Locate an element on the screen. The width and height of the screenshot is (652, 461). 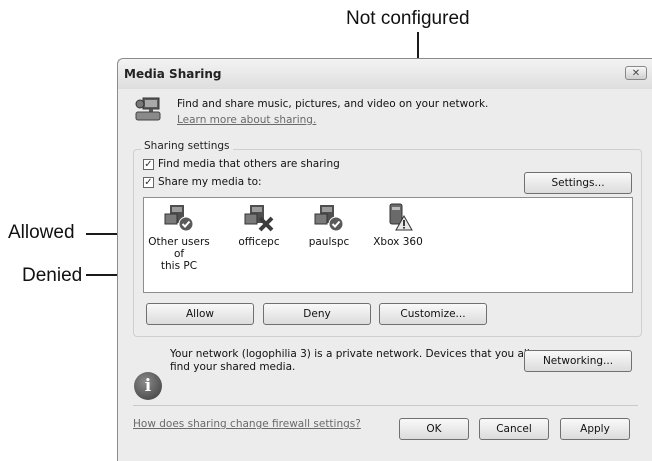
device-item-paulspc: paulspc is located at coordinates (329, 225).